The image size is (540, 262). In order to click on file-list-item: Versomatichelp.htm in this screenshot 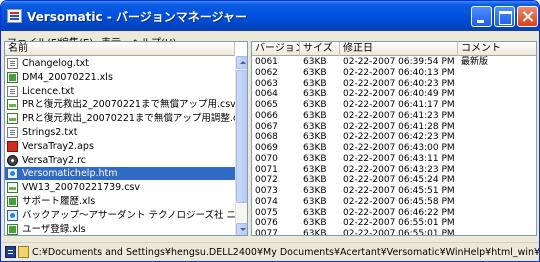, I will do `click(120, 174)`.